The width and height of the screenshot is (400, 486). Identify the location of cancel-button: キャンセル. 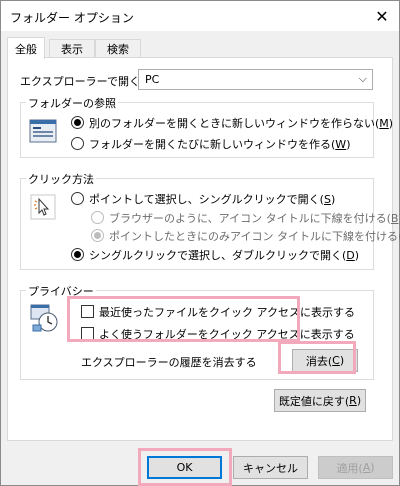
(270, 467).